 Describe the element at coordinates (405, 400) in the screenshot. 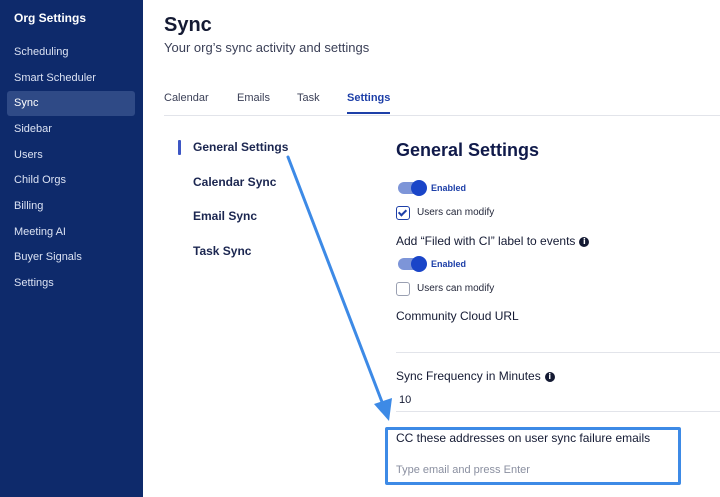

I see `sync-frequency-input: 10` at that location.